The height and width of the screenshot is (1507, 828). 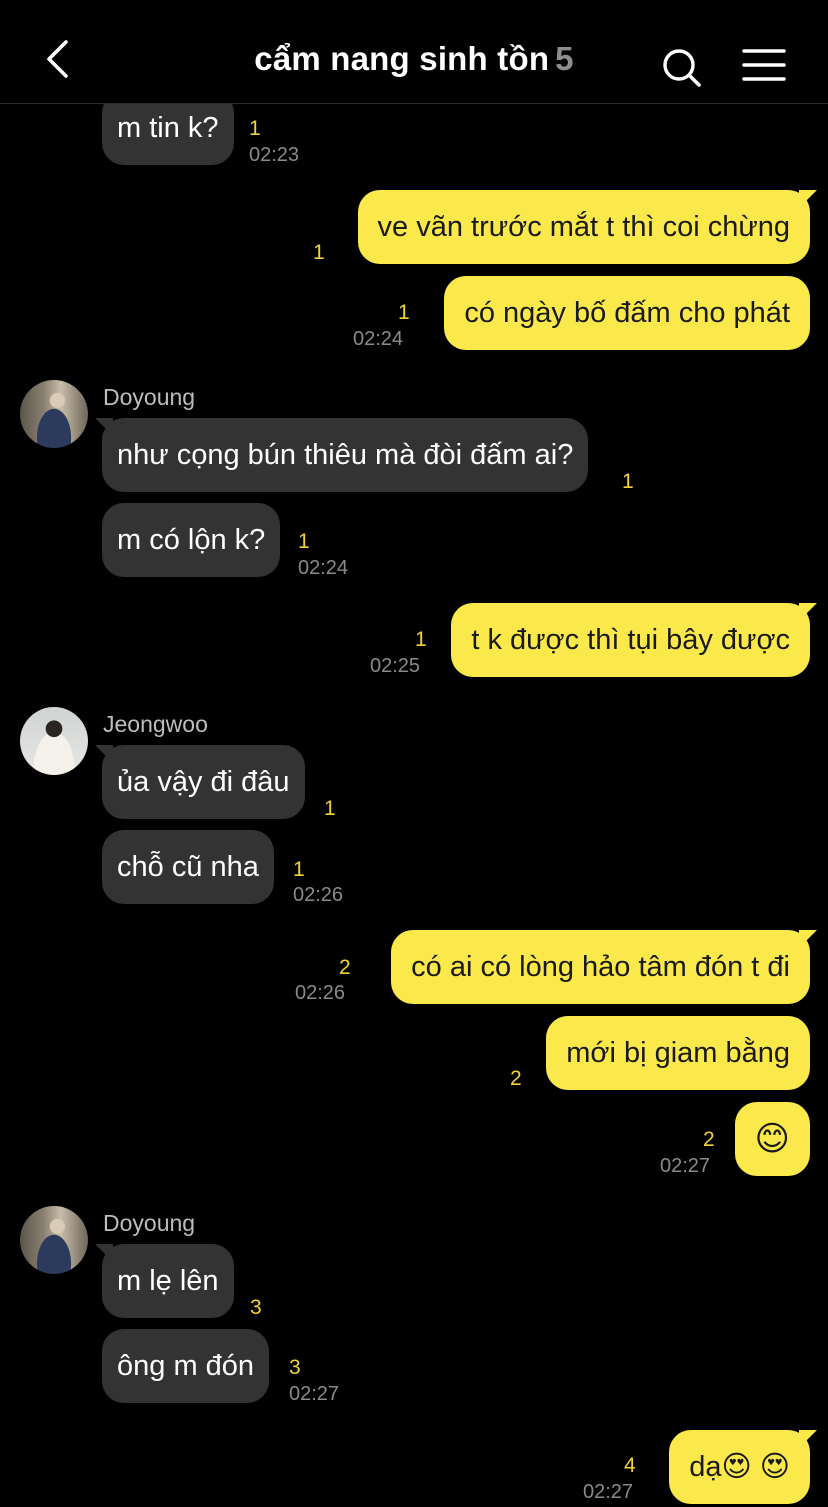 What do you see at coordinates (203, 782) in the screenshot?
I see `message-text: ủa vậy đi đâu` at bounding box center [203, 782].